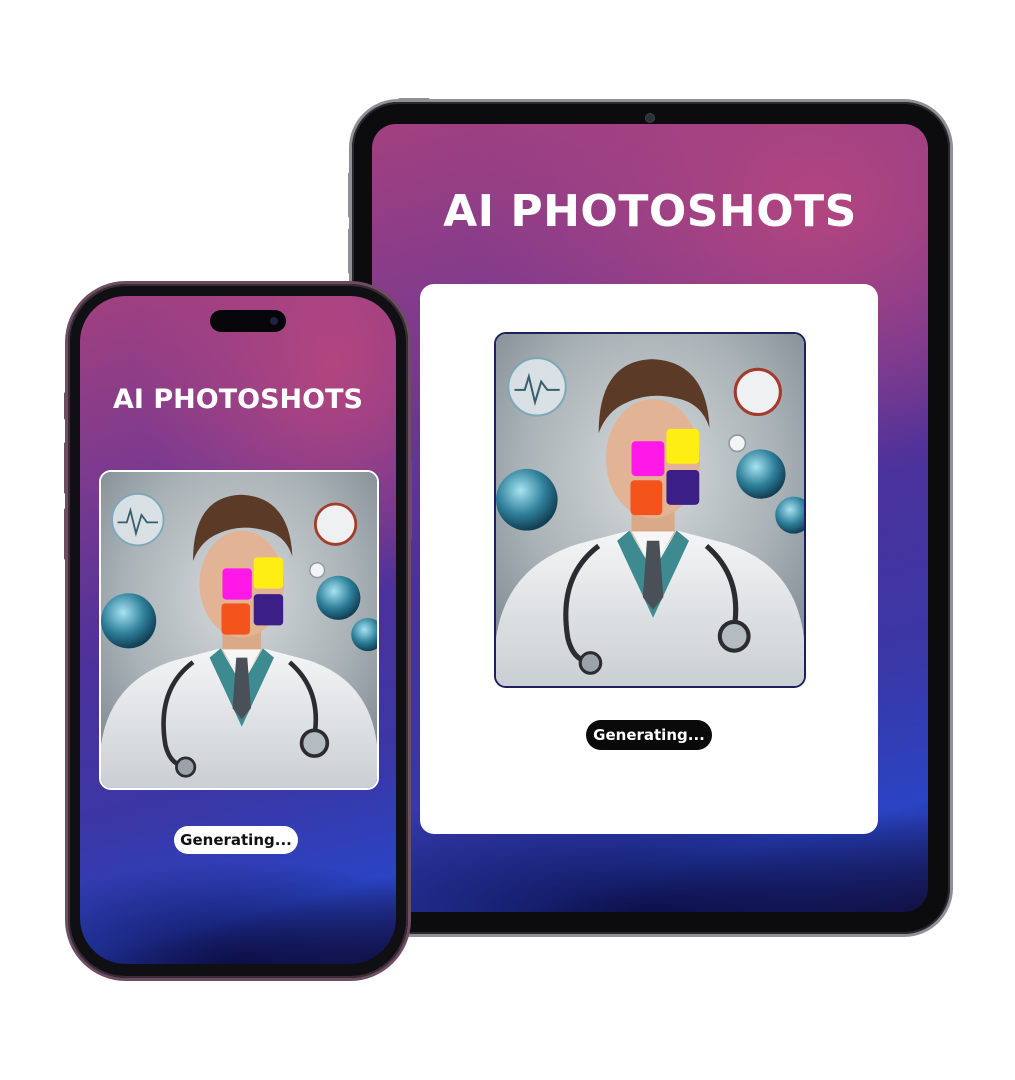 The width and height of the screenshot is (1015, 1080). Describe the element at coordinates (274, 321) in the screenshot. I see `front-camera-icon` at that location.